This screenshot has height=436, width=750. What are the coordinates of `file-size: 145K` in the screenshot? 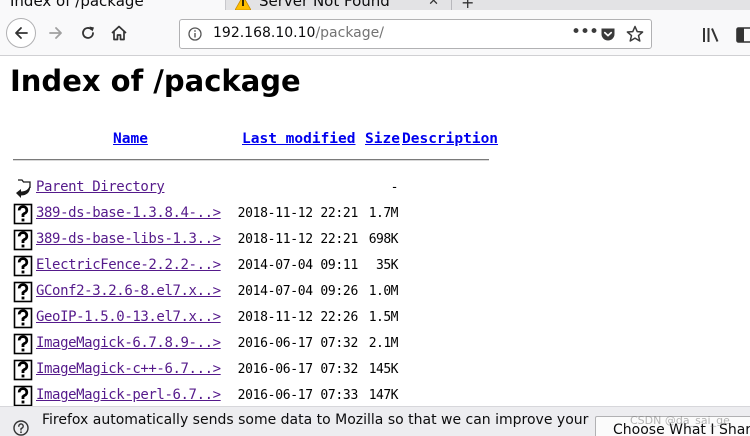 It's located at (383, 369).